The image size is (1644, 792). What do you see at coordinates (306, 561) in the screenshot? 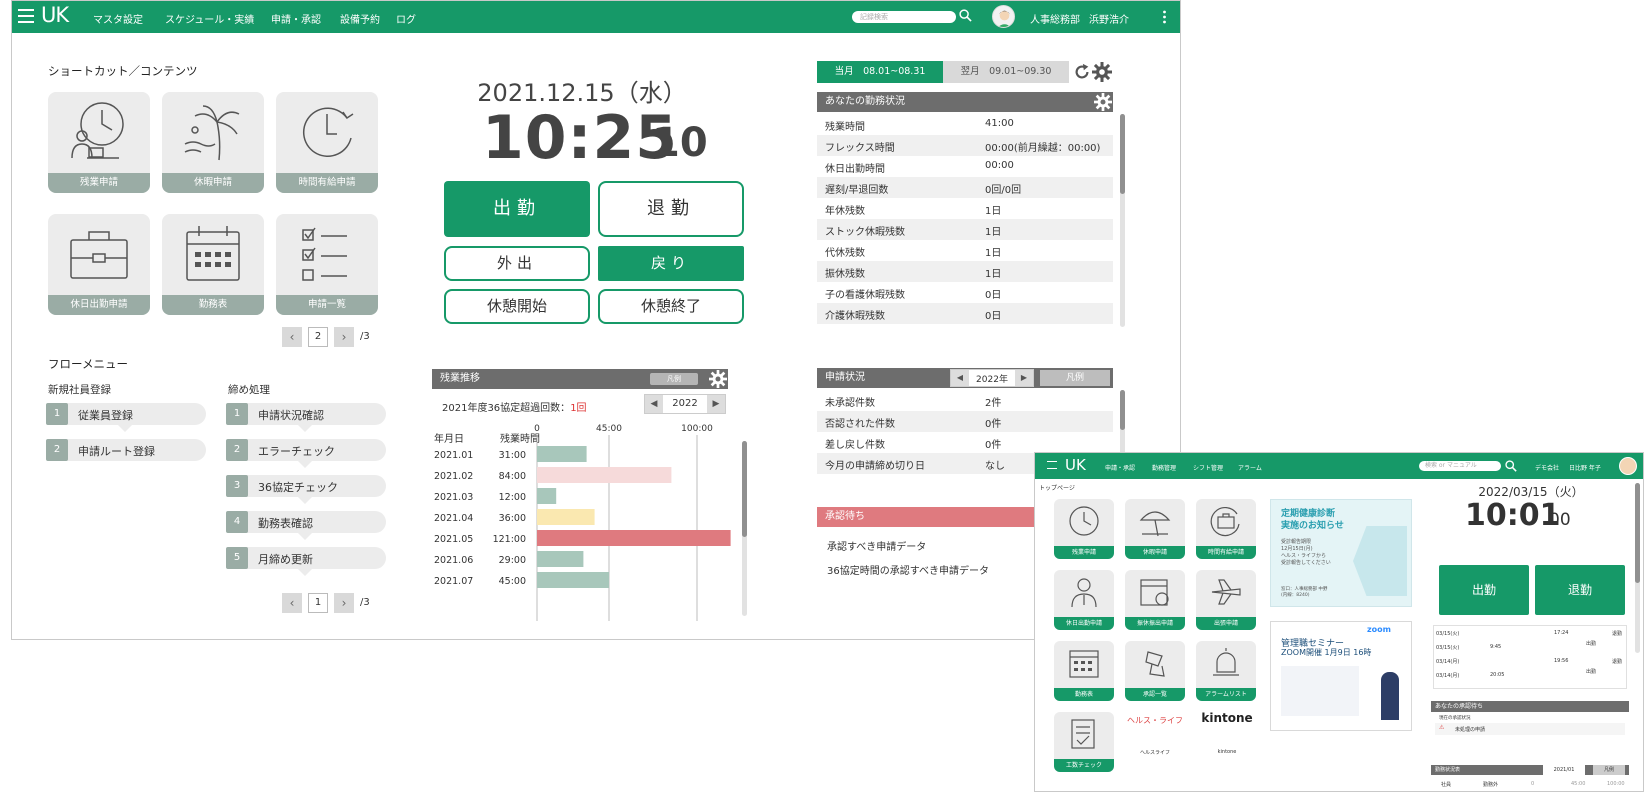
I see `flow-item: 5 月締め更新` at bounding box center [306, 561].